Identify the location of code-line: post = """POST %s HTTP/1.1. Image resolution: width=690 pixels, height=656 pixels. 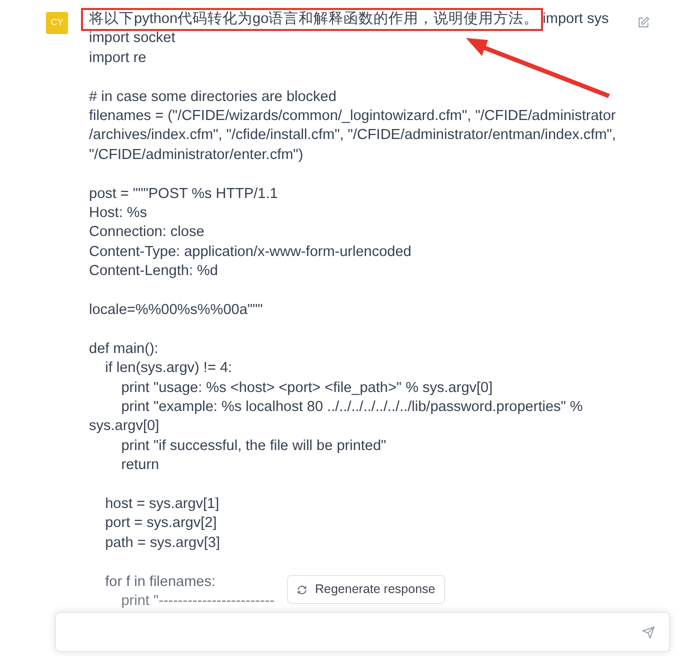
(183, 194).